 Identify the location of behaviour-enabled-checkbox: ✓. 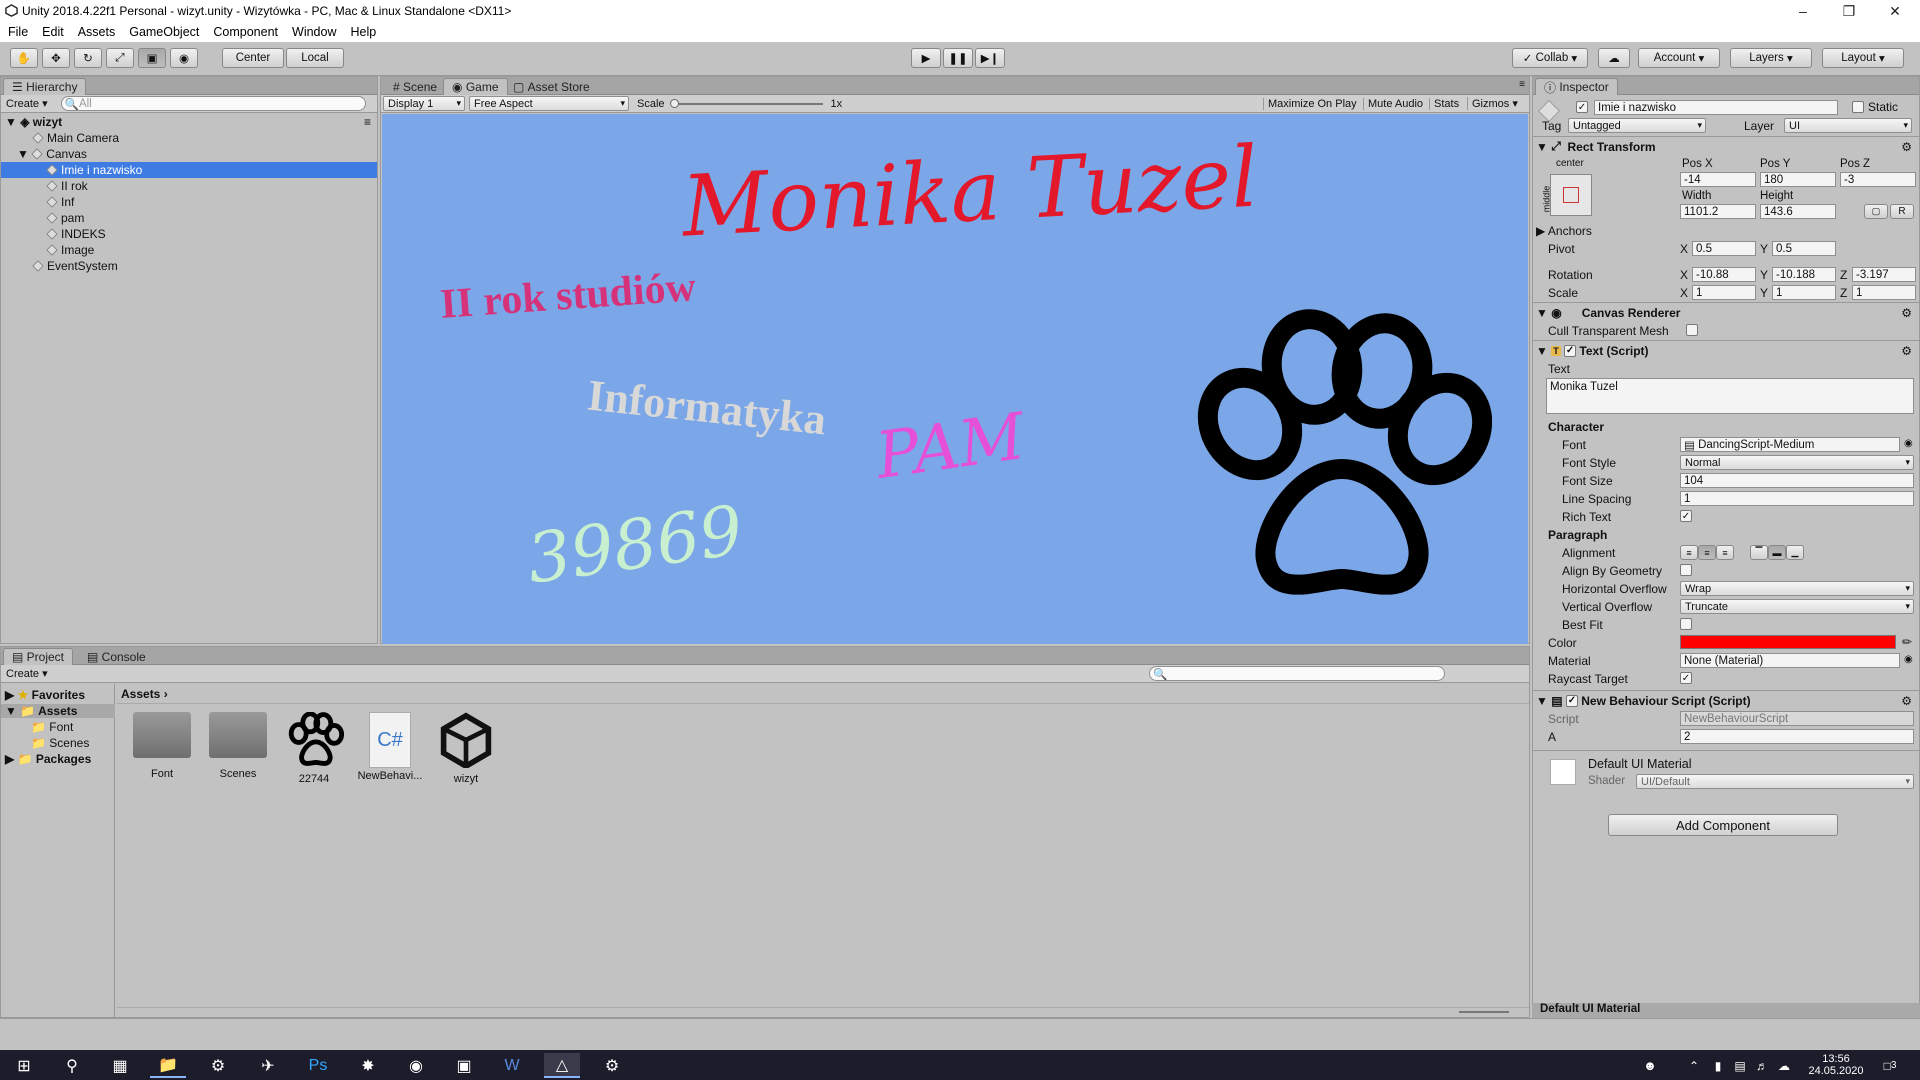
(1571, 700).